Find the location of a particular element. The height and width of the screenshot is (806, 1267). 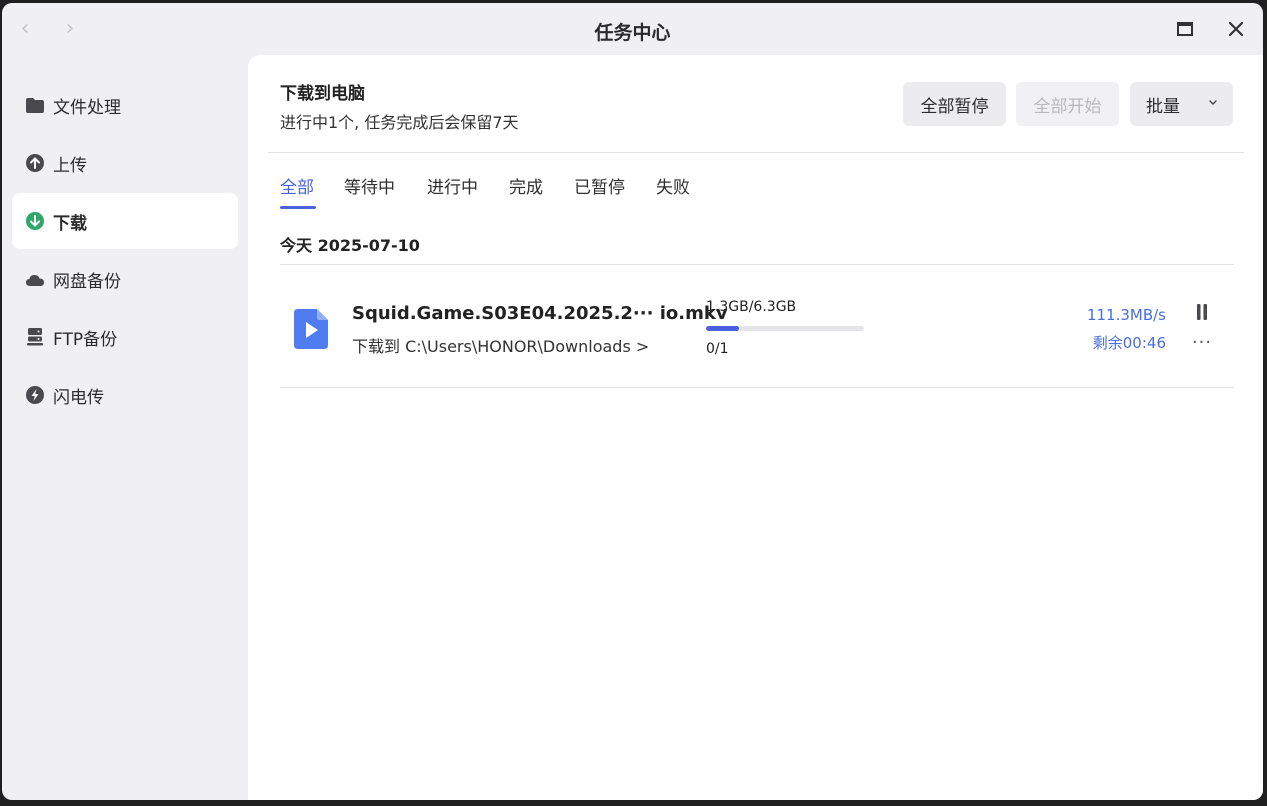

sidebar-item-label: 下载 is located at coordinates (70, 223).